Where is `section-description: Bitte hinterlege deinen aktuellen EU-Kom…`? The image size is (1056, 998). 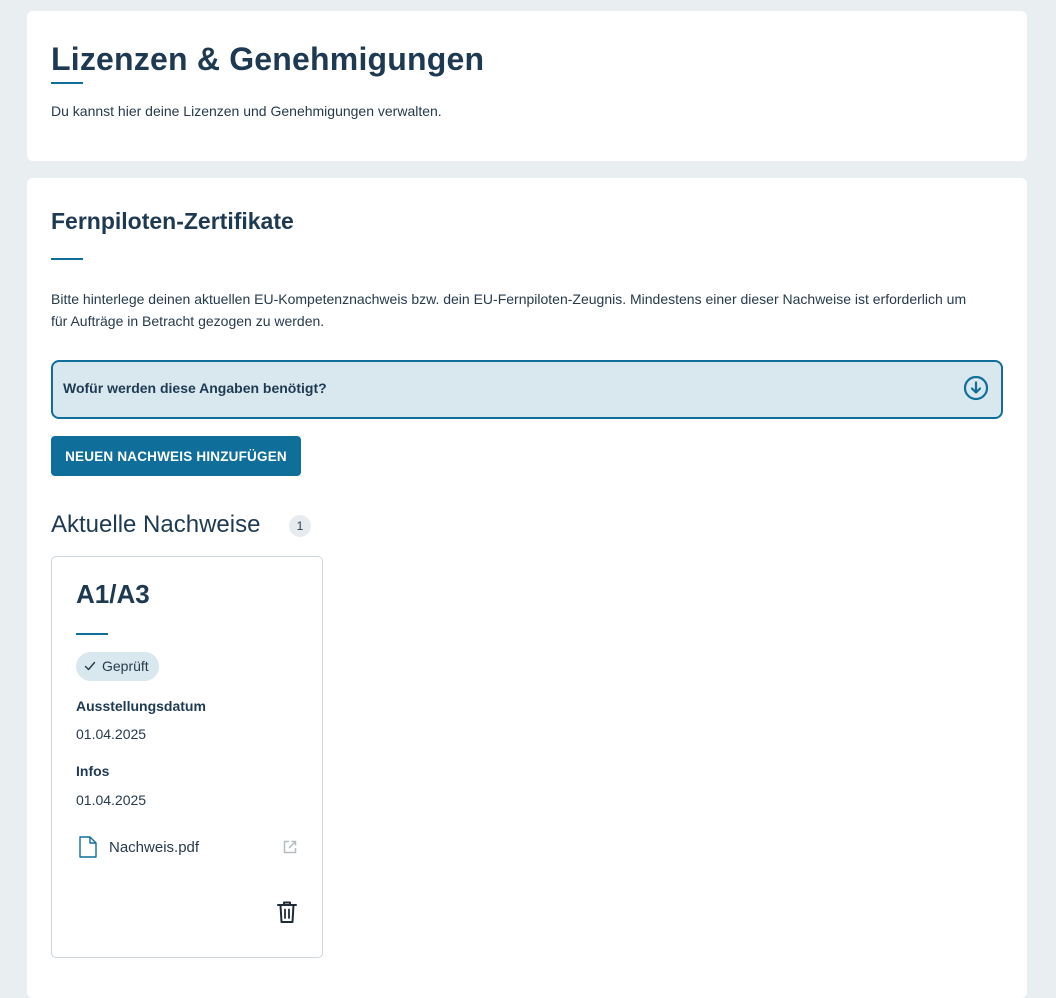
section-description: Bitte hinterlege deinen aktuellen EU-Kom… is located at coordinates (509, 310).